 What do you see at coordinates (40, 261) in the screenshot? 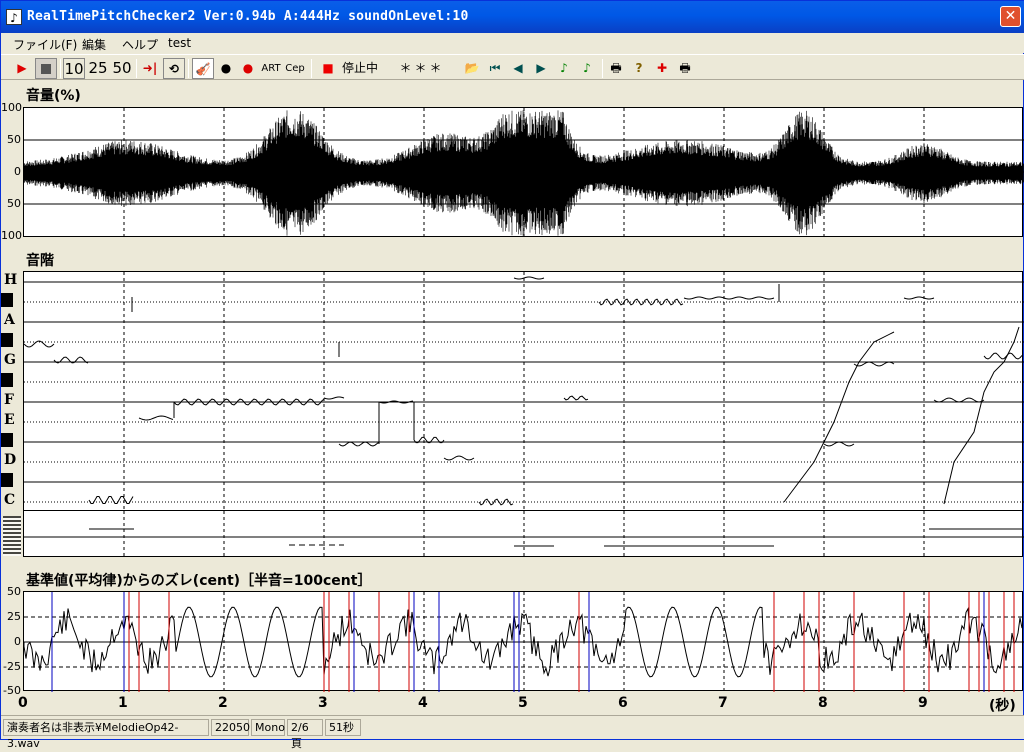
I see `scale-title: 音階` at bounding box center [40, 261].